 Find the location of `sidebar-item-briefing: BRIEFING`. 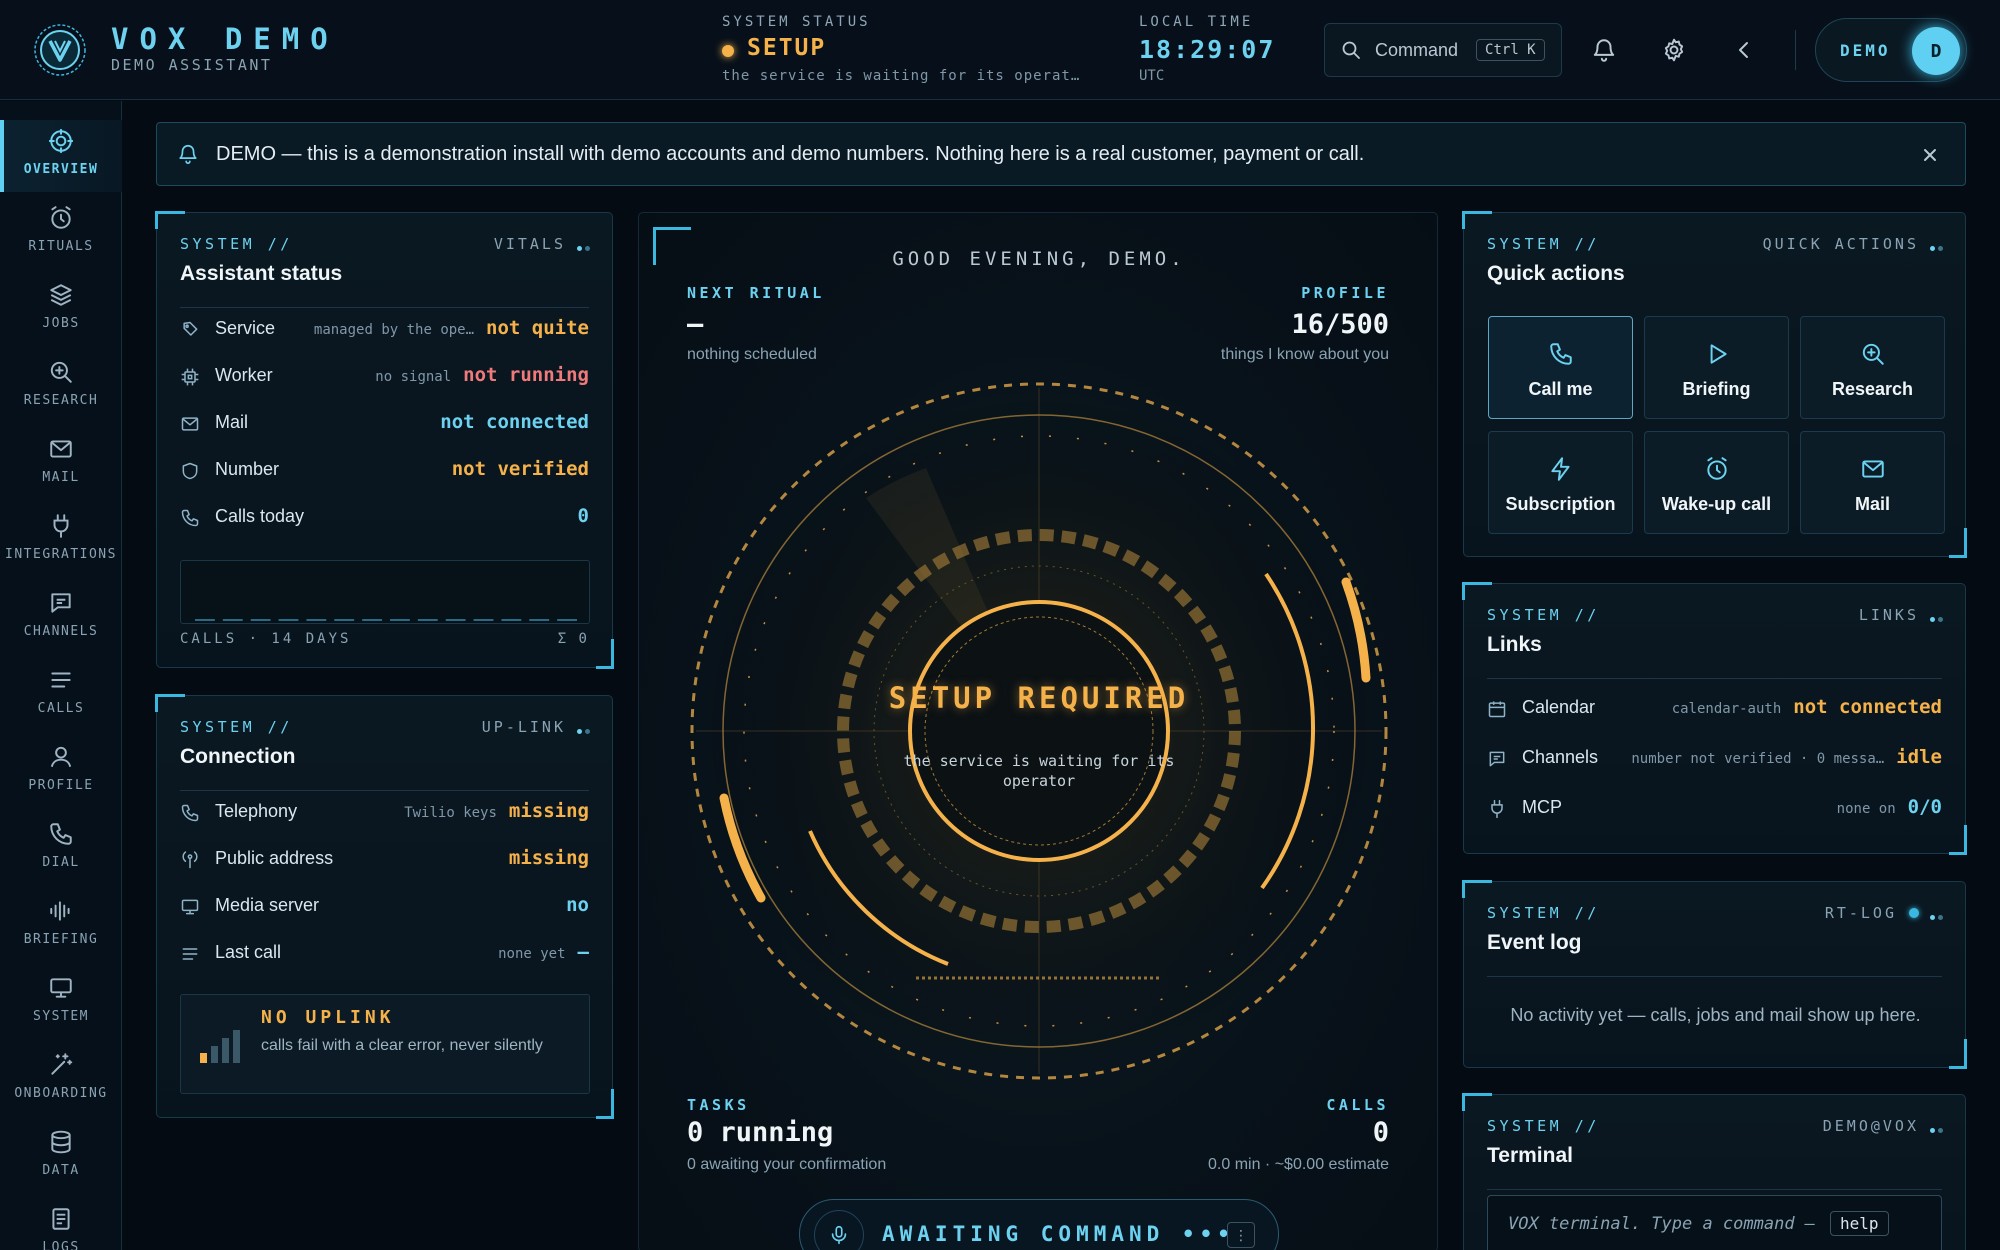

sidebar-item-briefing: BRIEFING is located at coordinates (61, 926).